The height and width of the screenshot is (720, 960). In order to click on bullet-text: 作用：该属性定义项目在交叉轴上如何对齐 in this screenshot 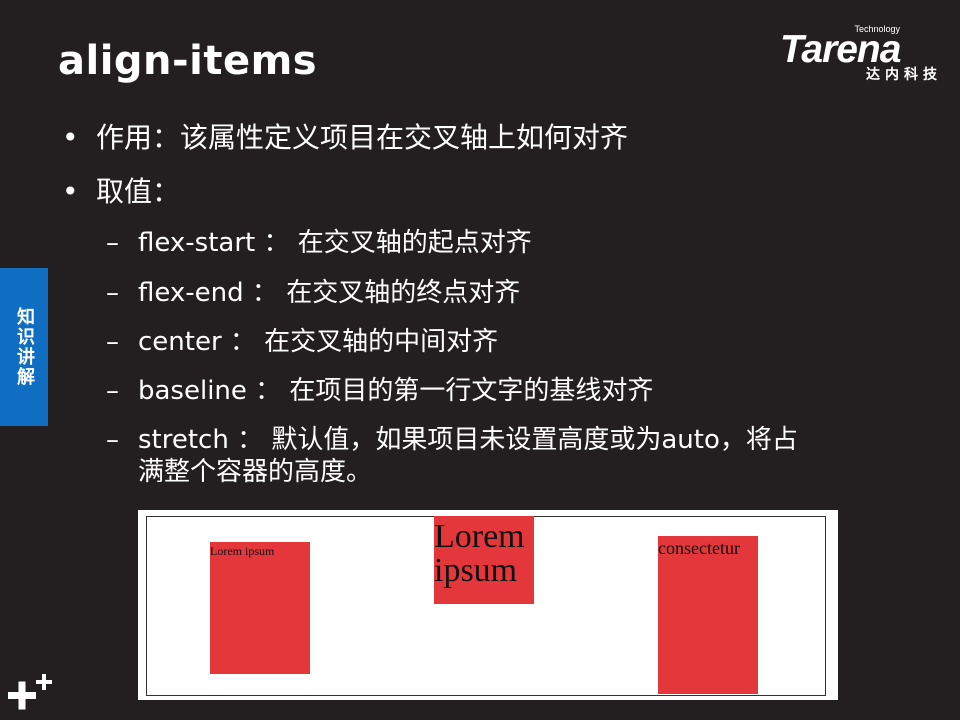, I will do `click(362, 137)`.